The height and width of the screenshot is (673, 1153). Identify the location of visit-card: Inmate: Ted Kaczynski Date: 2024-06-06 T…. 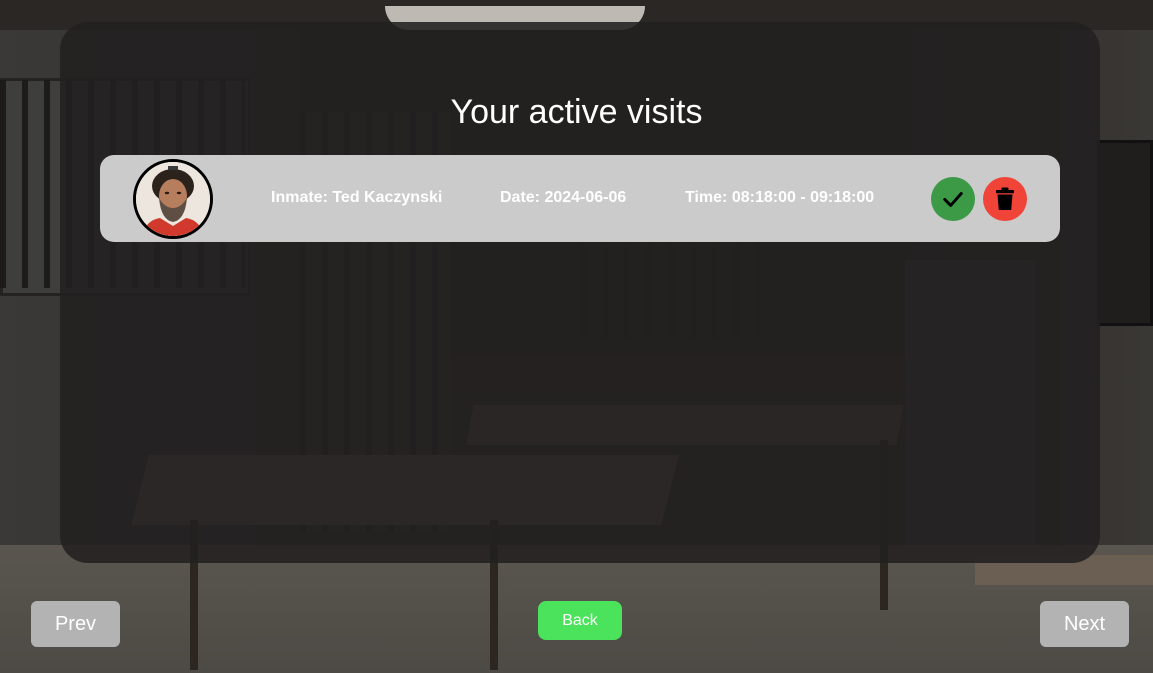
(580, 198).